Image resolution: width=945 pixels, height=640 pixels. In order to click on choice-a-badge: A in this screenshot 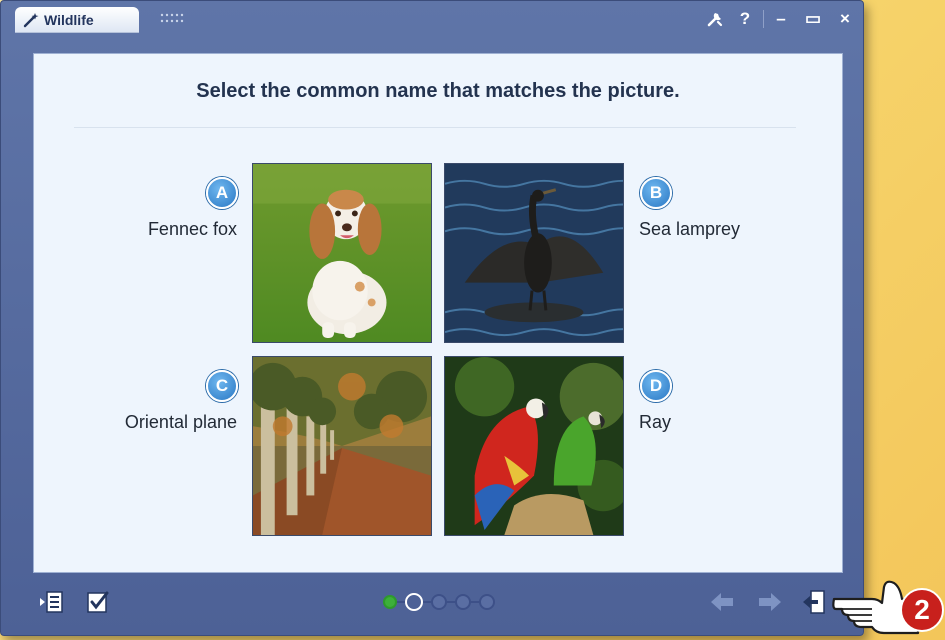, I will do `click(222, 193)`.